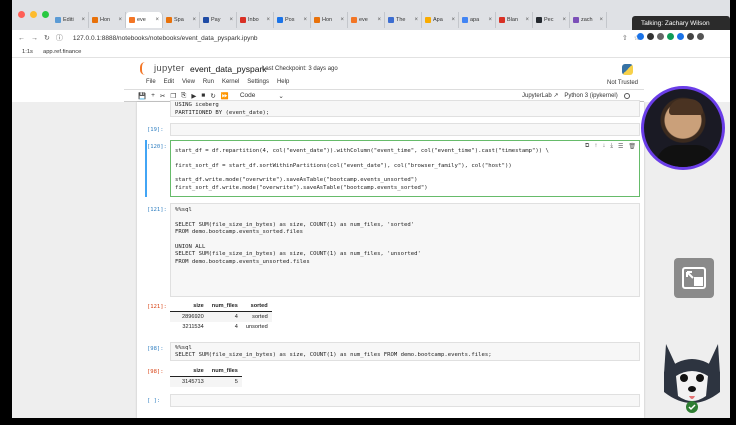 The image size is (736, 425). What do you see at coordinates (21, 38) in the screenshot?
I see `back-arrow-icon: ←` at bounding box center [21, 38].